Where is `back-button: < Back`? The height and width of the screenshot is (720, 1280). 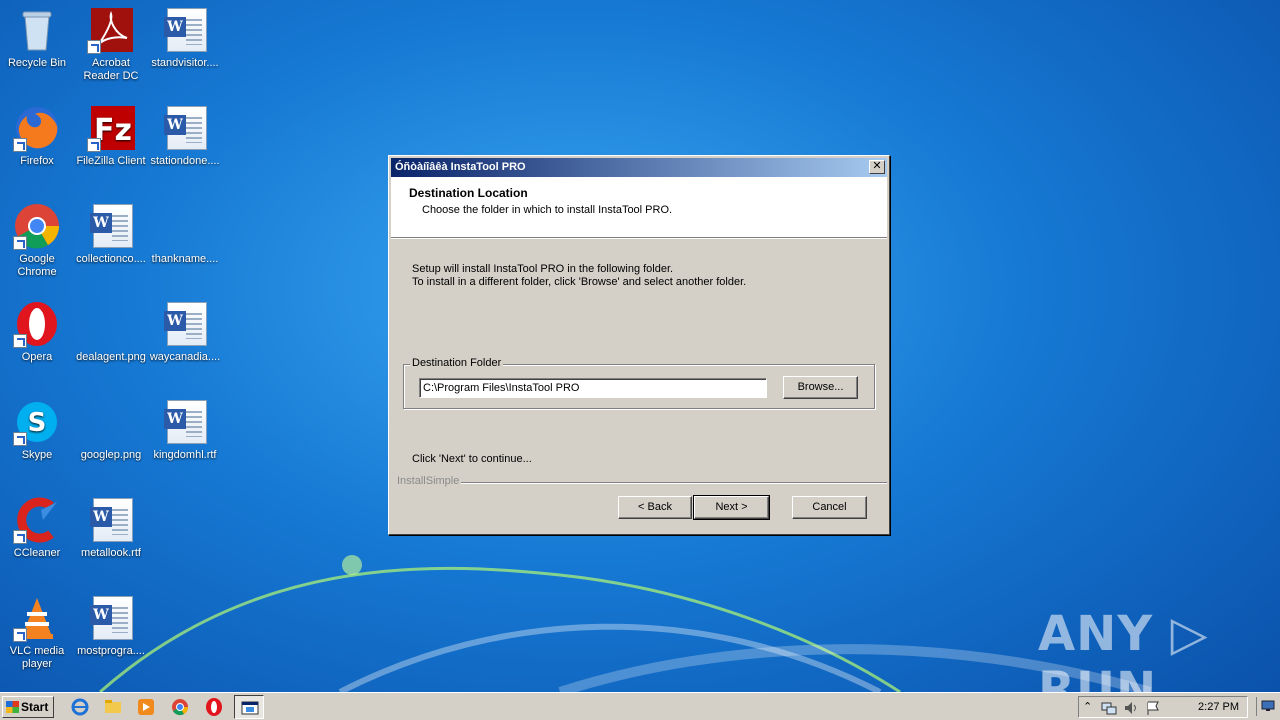 back-button: < Back is located at coordinates (655, 507).